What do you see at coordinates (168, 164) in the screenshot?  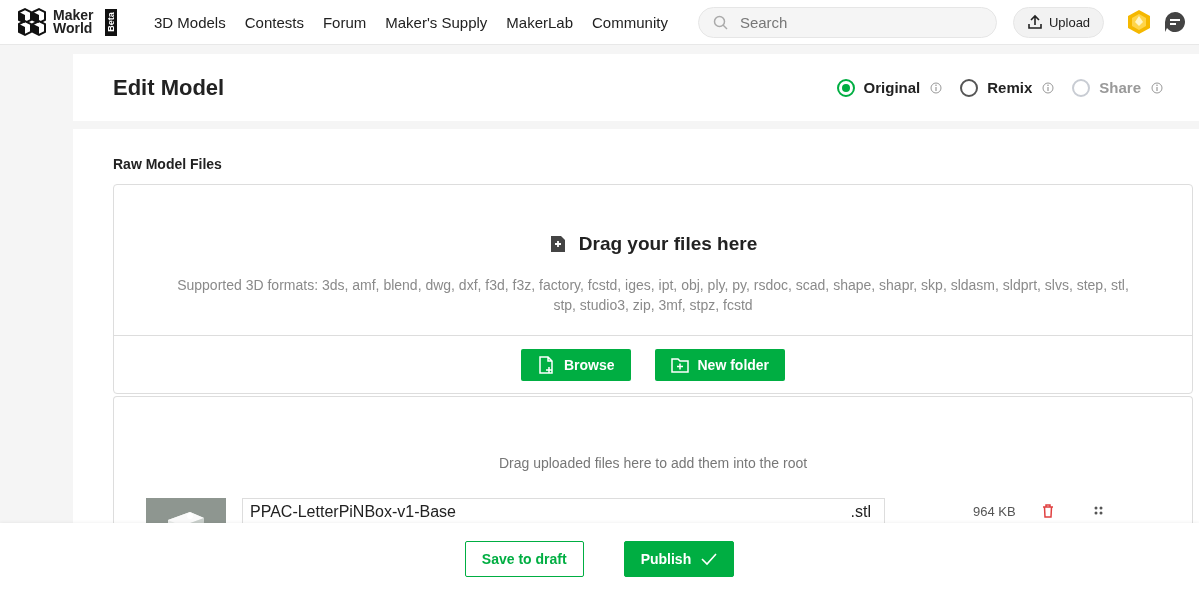 I see `section-heading: Raw Model Files` at bounding box center [168, 164].